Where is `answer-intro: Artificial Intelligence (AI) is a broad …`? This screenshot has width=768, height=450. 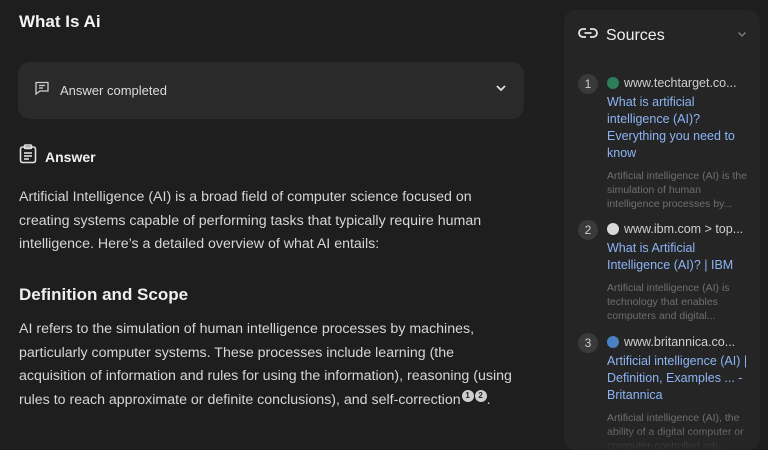 answer-intro: Artificial Intelligence (AI) is a broad … is located at coordinates (250, 220).